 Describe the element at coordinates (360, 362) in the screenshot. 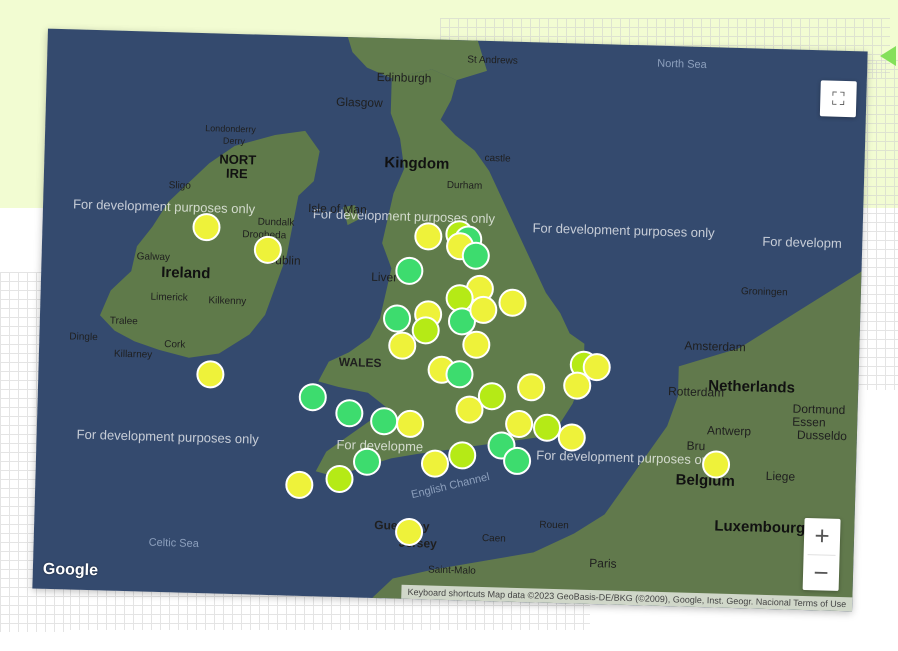

I see `place-label: WALES` at that location.